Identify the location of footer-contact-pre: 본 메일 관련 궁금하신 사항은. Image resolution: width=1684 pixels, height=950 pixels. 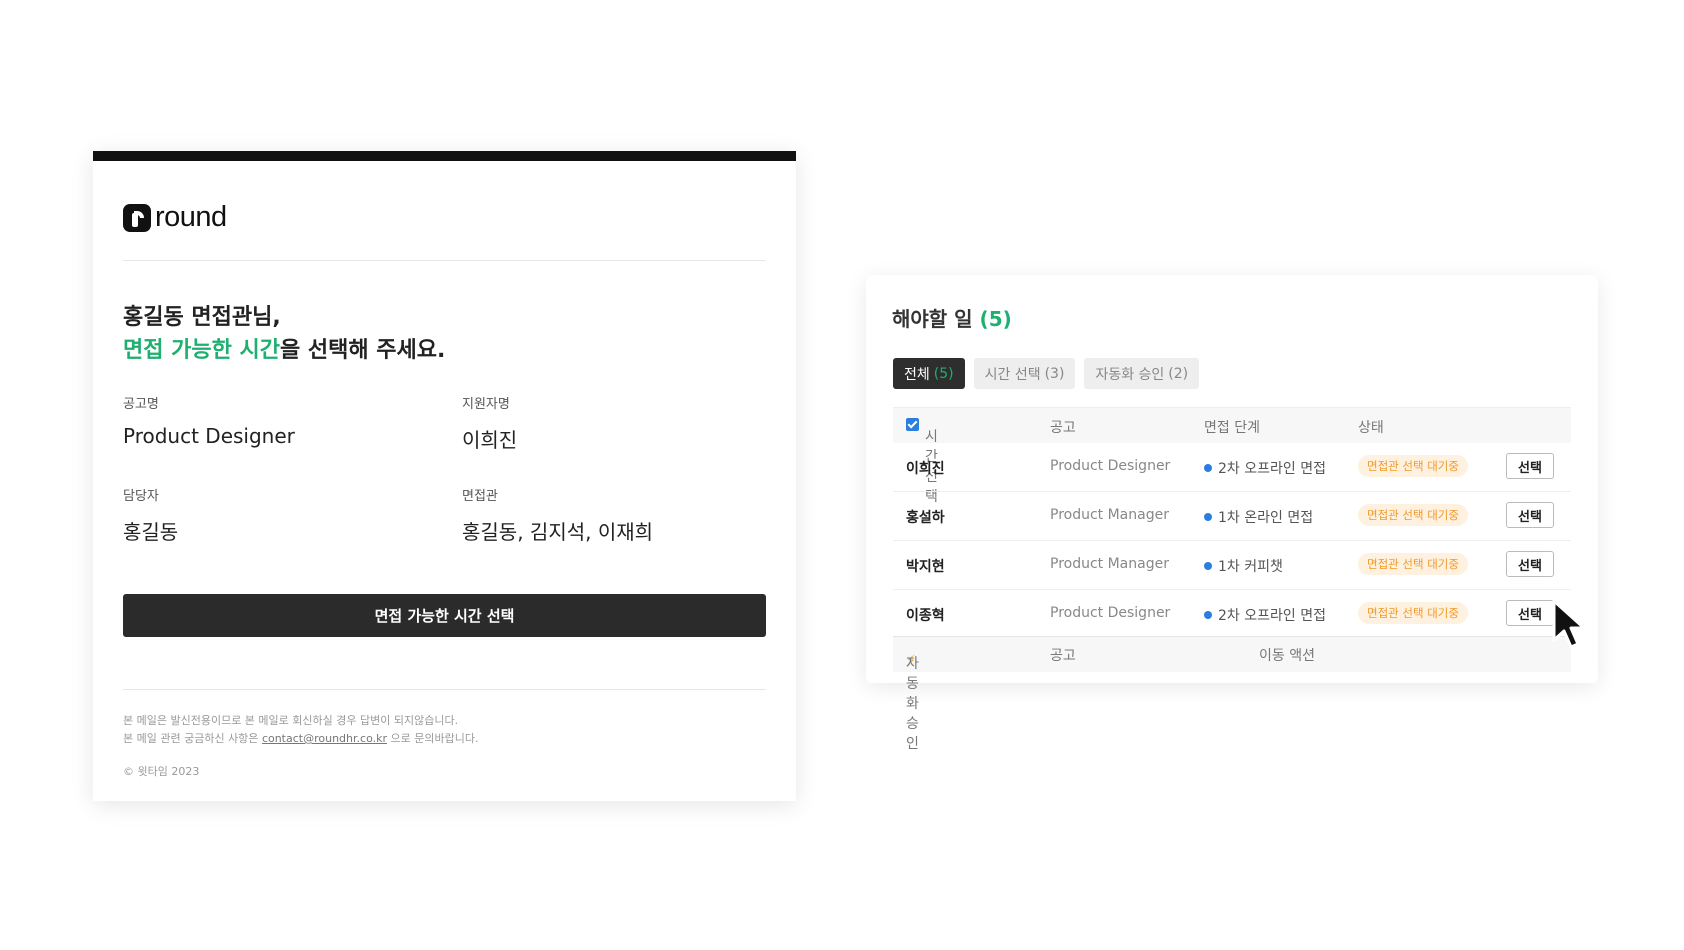
(191, 738).